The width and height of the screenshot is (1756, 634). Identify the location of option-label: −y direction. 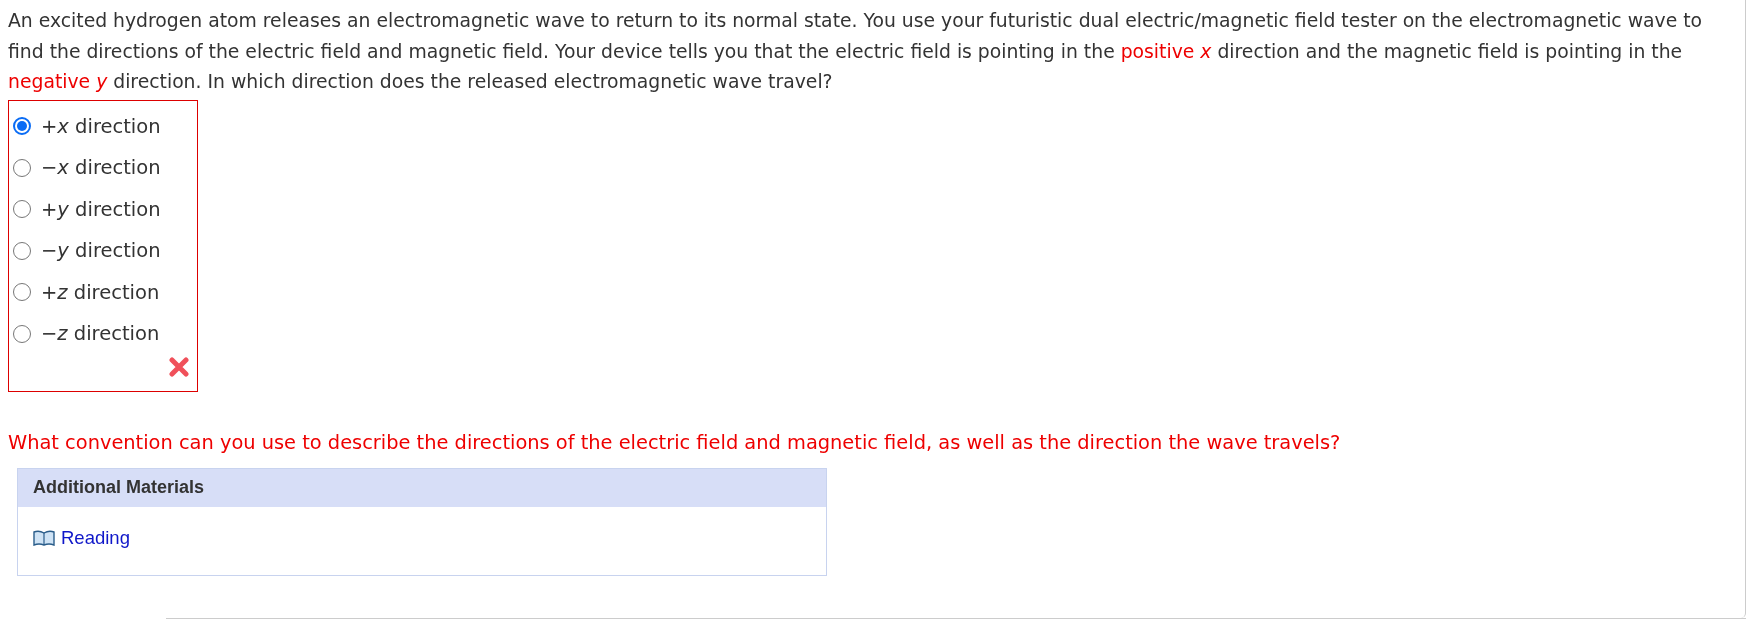
(101, 251).